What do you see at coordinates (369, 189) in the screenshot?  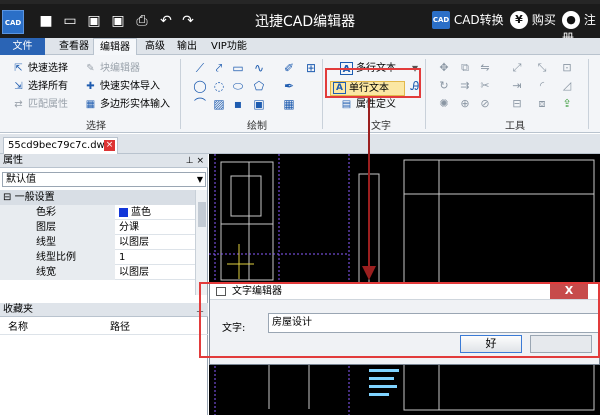 I see `annotation-arrow` at bounding box center [369, 189].